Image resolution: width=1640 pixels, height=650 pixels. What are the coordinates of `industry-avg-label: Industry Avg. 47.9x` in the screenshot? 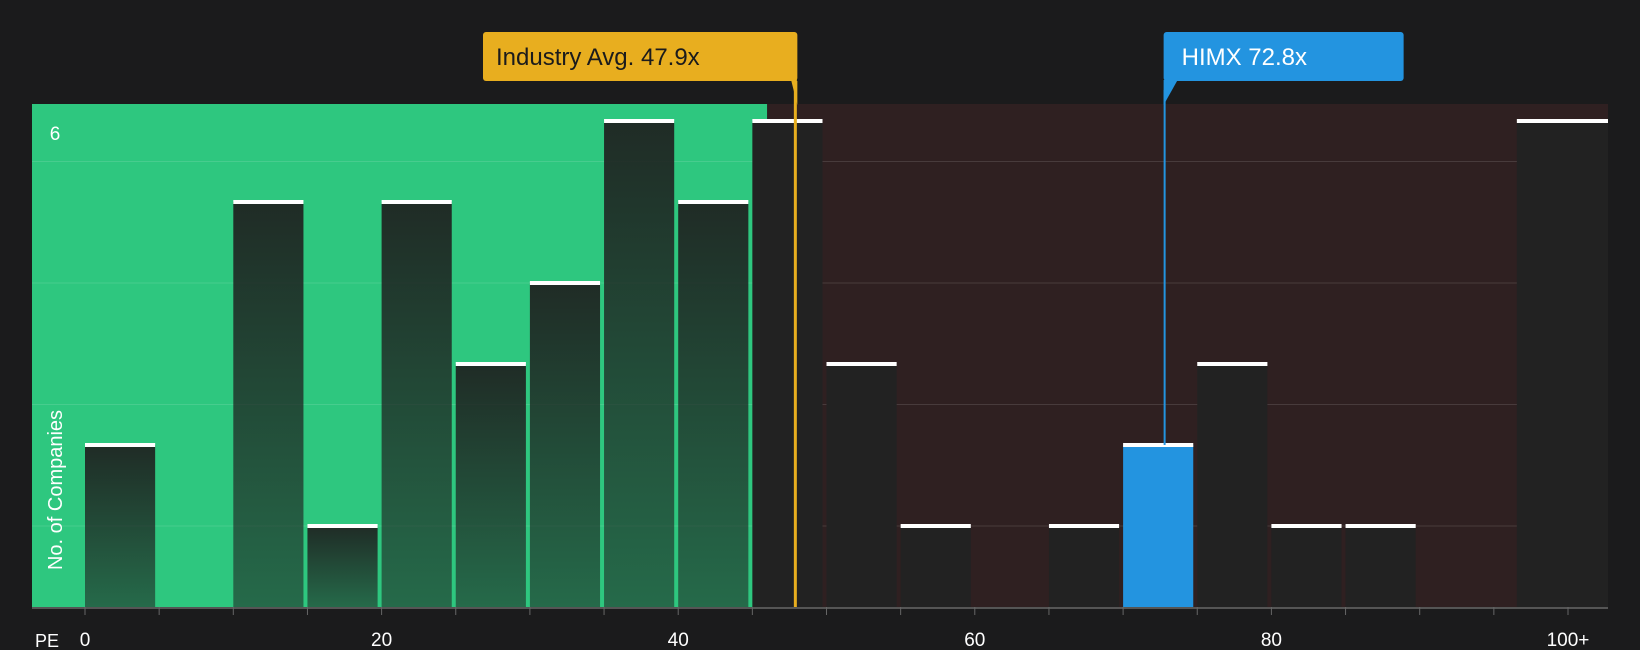 It's located at (598, 57).